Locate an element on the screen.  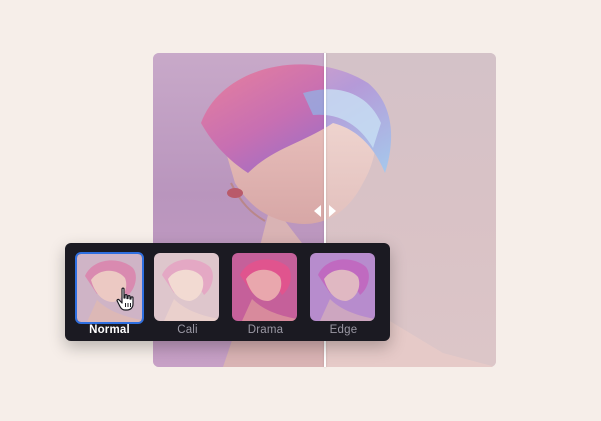
left-right-arrows-icon is located at coordinates (325, 211).